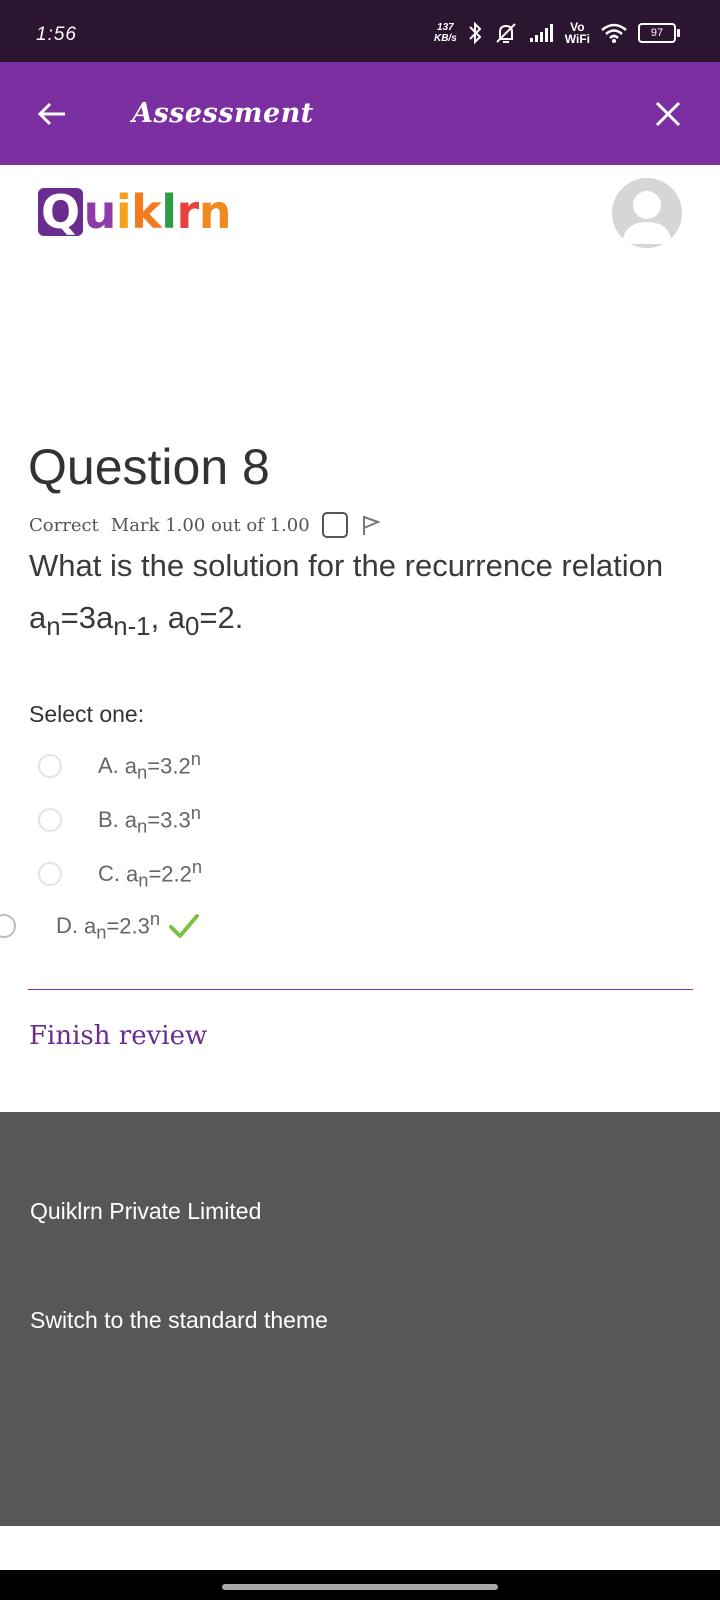 This screenshot has width=720, height=1600. Describe the element at coordinates (360, 989) in the screenshot. I see `section-divider` at that location.